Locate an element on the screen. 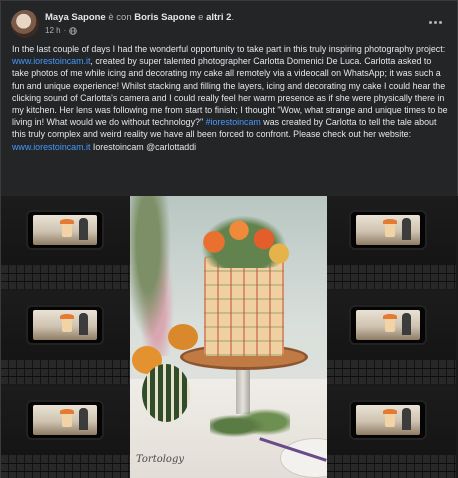  website-link-1: www.iorestoincam.it is located at coordinates (51, 61).